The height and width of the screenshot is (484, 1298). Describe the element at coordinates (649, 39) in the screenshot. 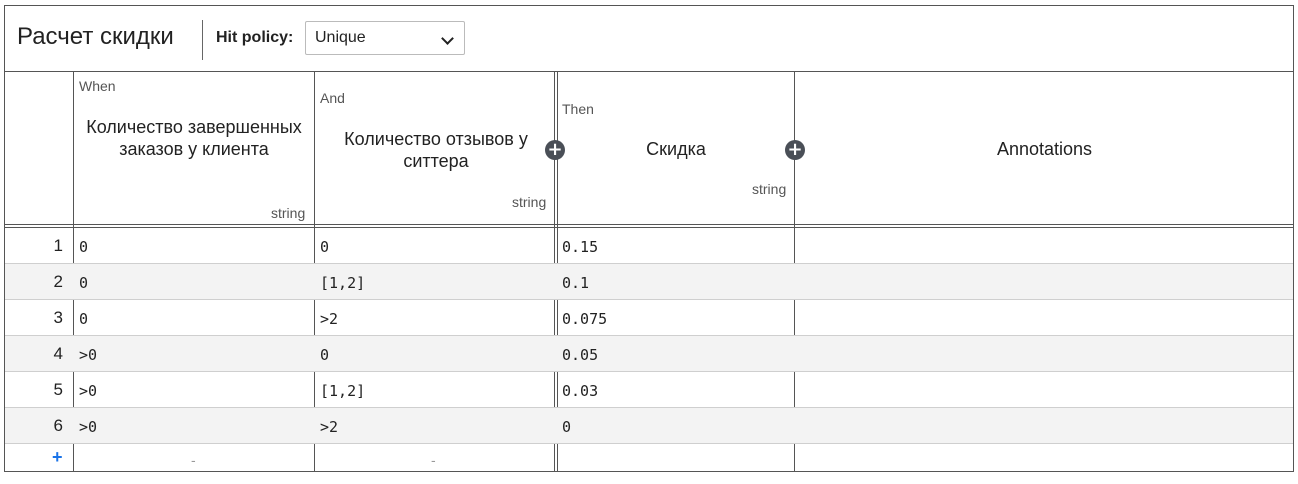

I see `table-header: Расчет скидки Hit policy: Unique` at that location.